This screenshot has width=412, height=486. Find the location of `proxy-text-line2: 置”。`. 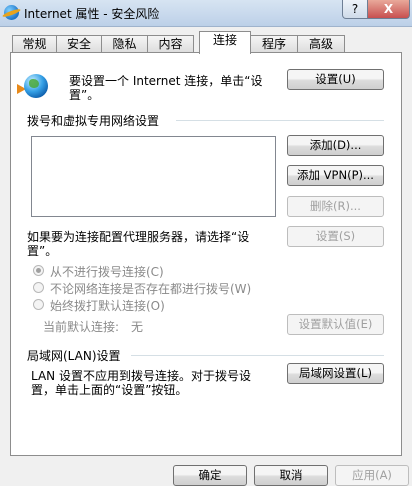

proxy-text-line2: 置”。 is located at coordinates (42, 251).